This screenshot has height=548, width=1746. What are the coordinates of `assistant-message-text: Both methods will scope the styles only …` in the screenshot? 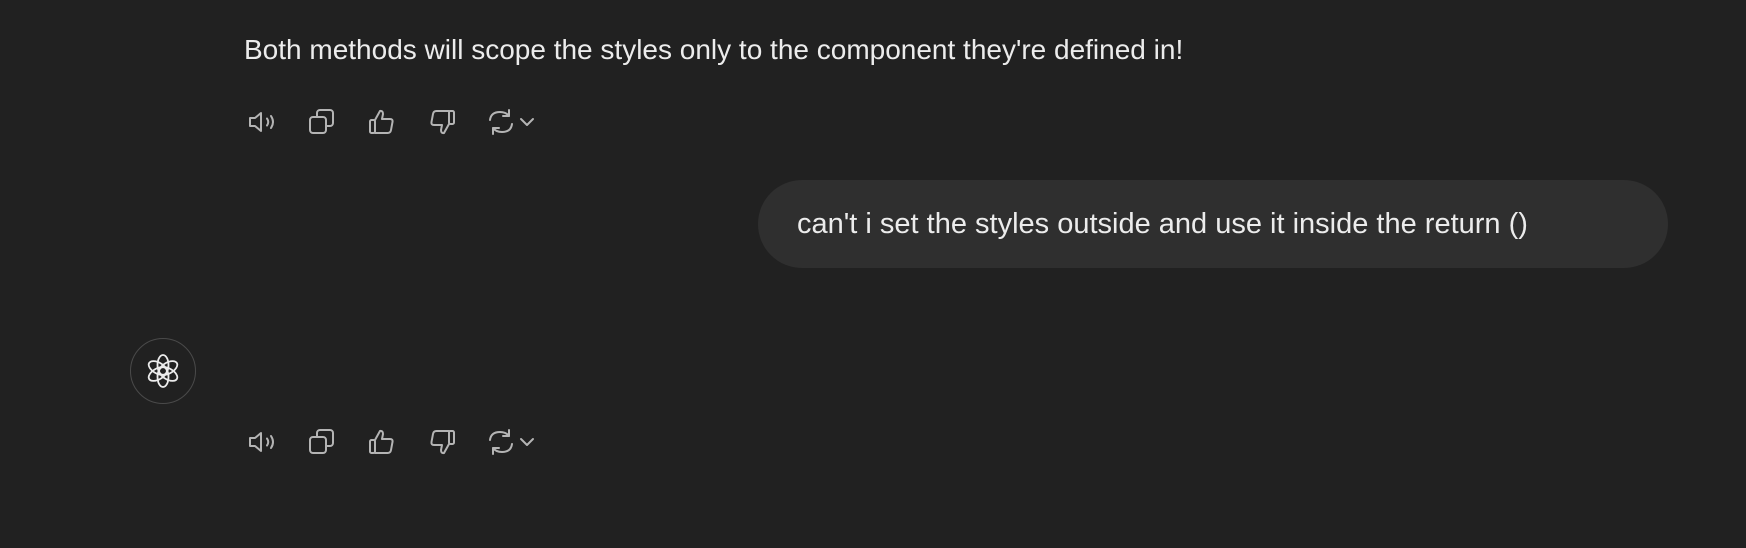 It's located at (714, 49).